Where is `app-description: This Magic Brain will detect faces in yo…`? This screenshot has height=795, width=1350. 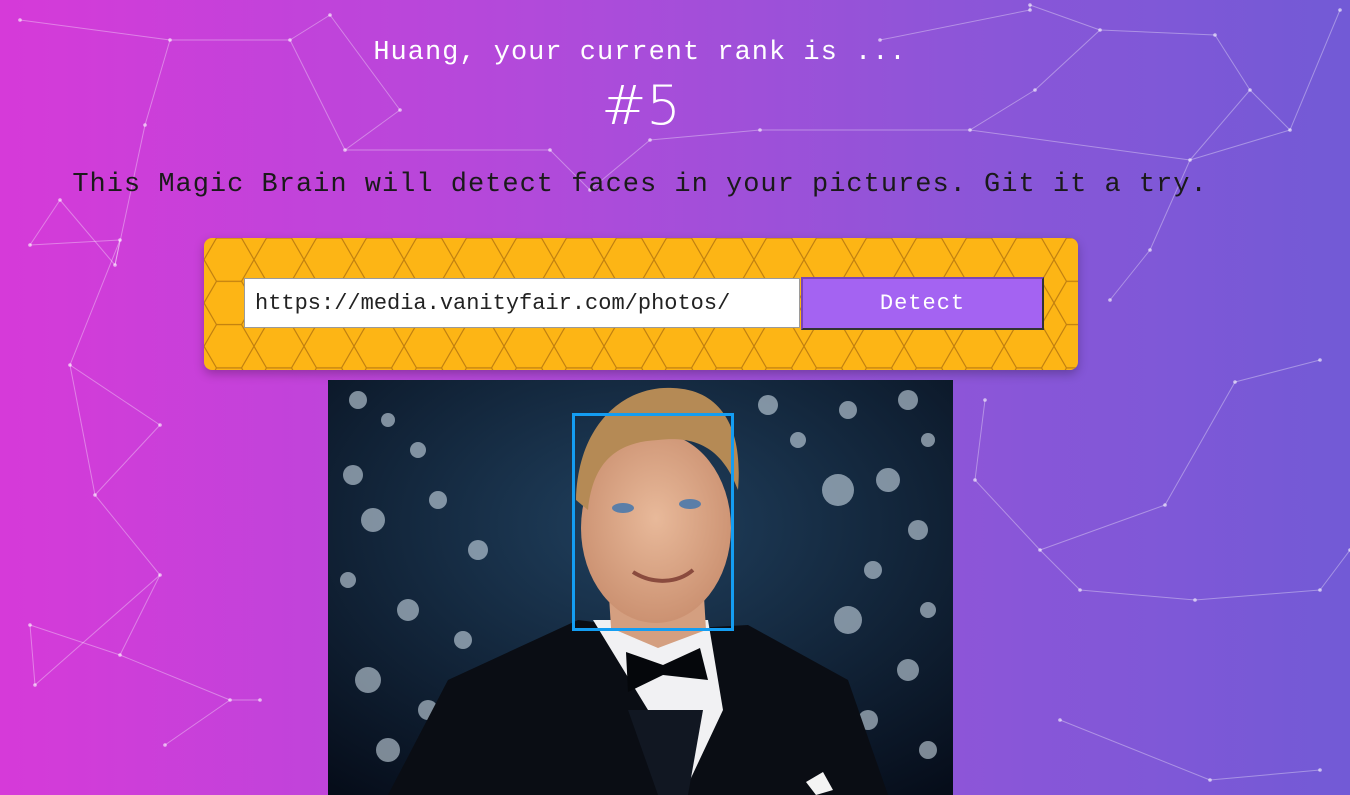 app-description: This Magic Brain will detect faces in yo… is located at coordinates (640, 185).